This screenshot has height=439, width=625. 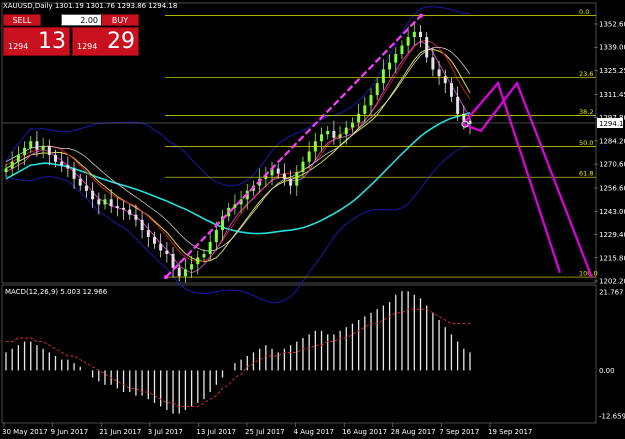 What do you see at coordinates (612, 189) in the screenshot?
I see `price-tick-label: 1256.60` at bounding box center [612, 189].